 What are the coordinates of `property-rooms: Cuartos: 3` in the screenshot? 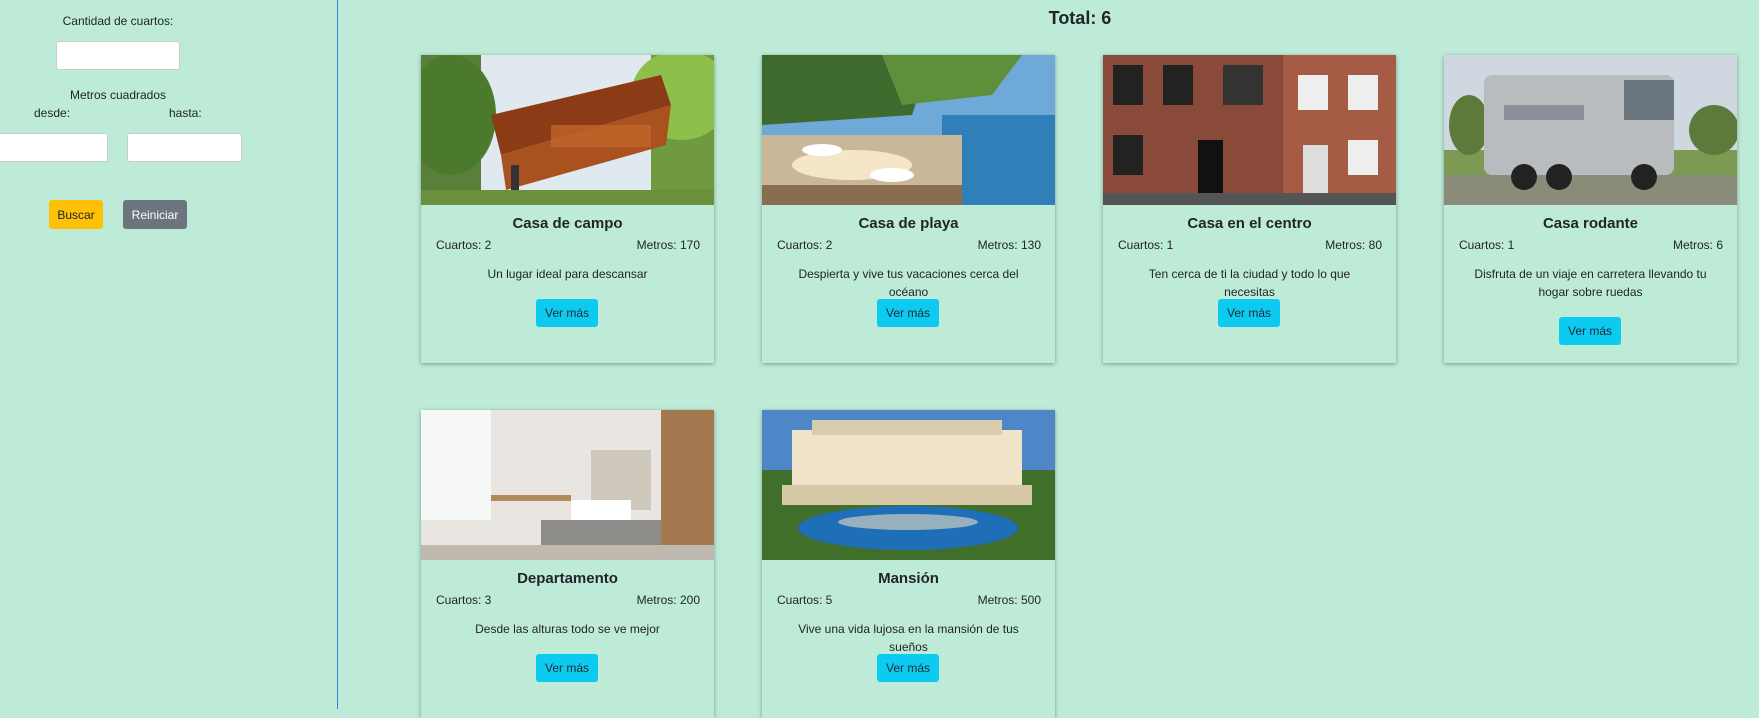 It's located at (464, 600).